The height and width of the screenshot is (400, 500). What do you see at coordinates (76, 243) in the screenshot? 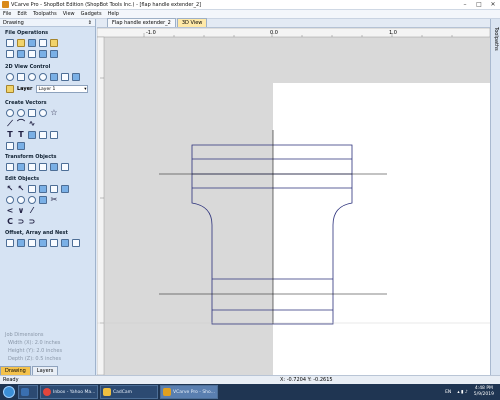
I see `block-icon` at bounding box center [76, 243].